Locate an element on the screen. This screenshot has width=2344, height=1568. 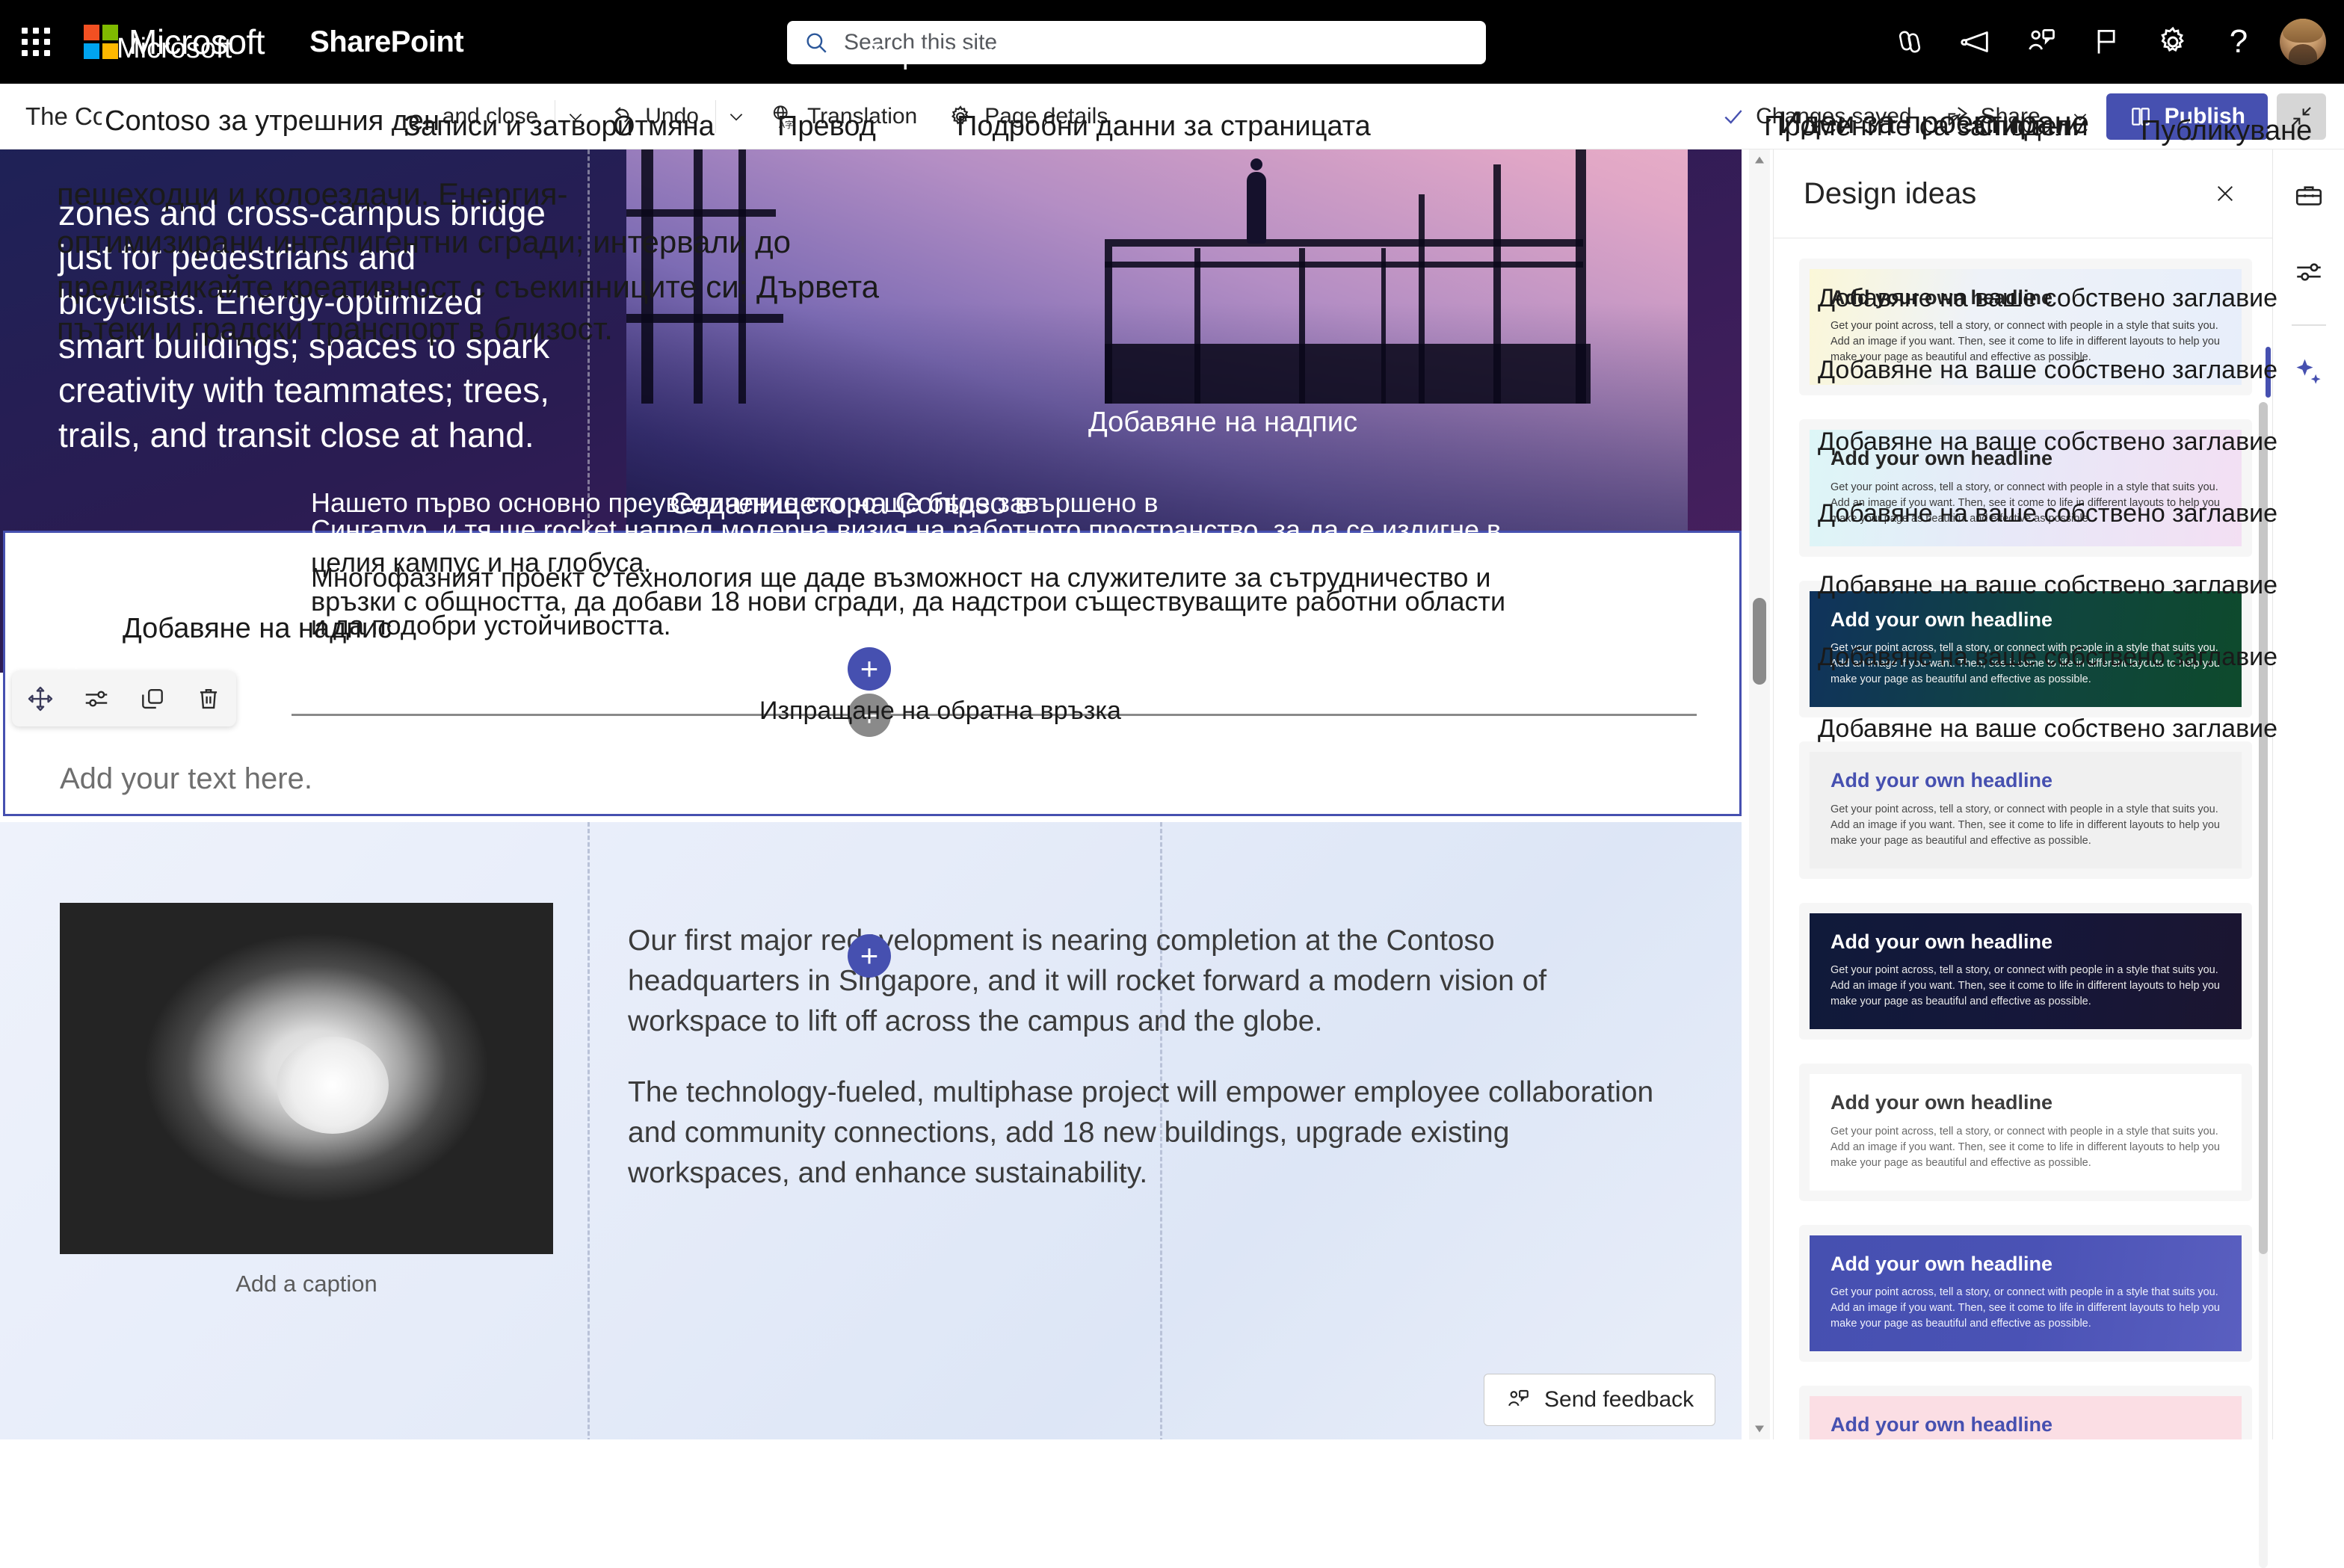
publish-label: Publish is located at coordinates (2205, 116).